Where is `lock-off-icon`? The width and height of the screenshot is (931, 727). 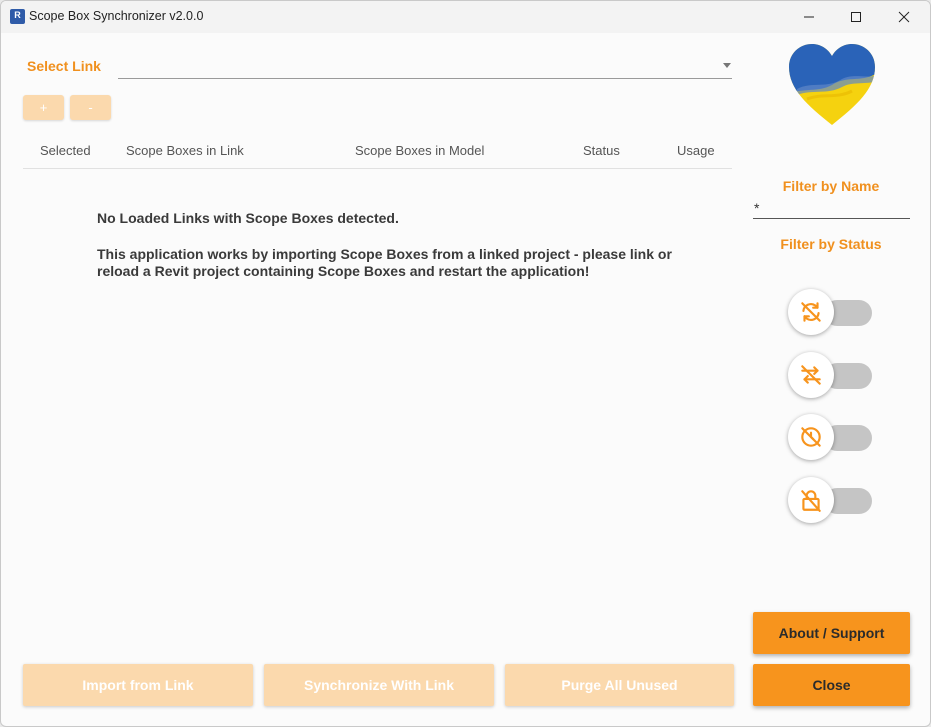
lock-off-icon is located at coordinates (811, 501).